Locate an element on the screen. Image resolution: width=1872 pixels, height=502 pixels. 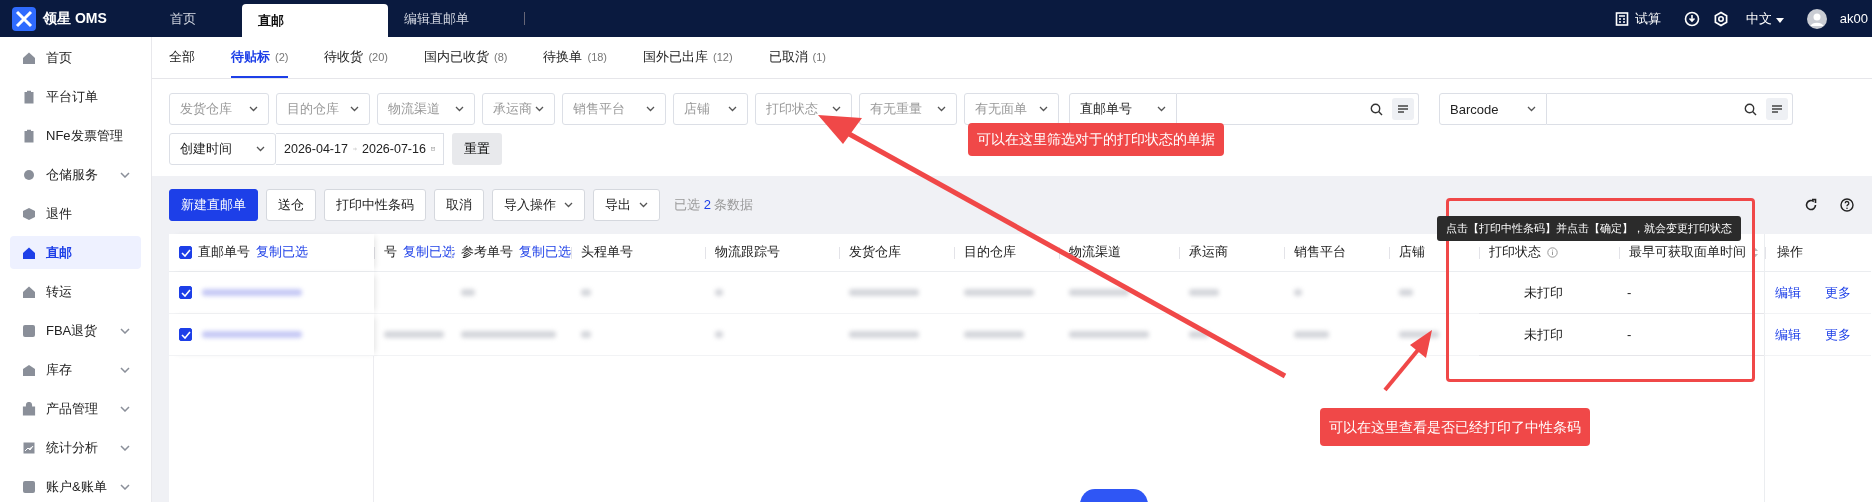
toolbar-button: 取消 is located at coordinates (459, 205).